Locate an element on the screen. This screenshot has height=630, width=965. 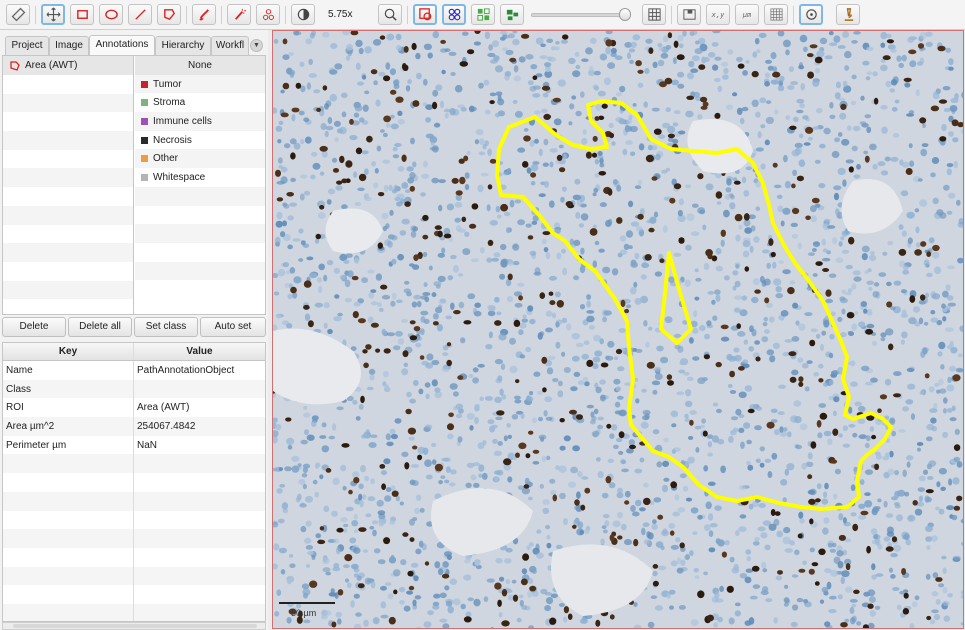
auto-set-button: Auto set is located at coordinates (233, 327).